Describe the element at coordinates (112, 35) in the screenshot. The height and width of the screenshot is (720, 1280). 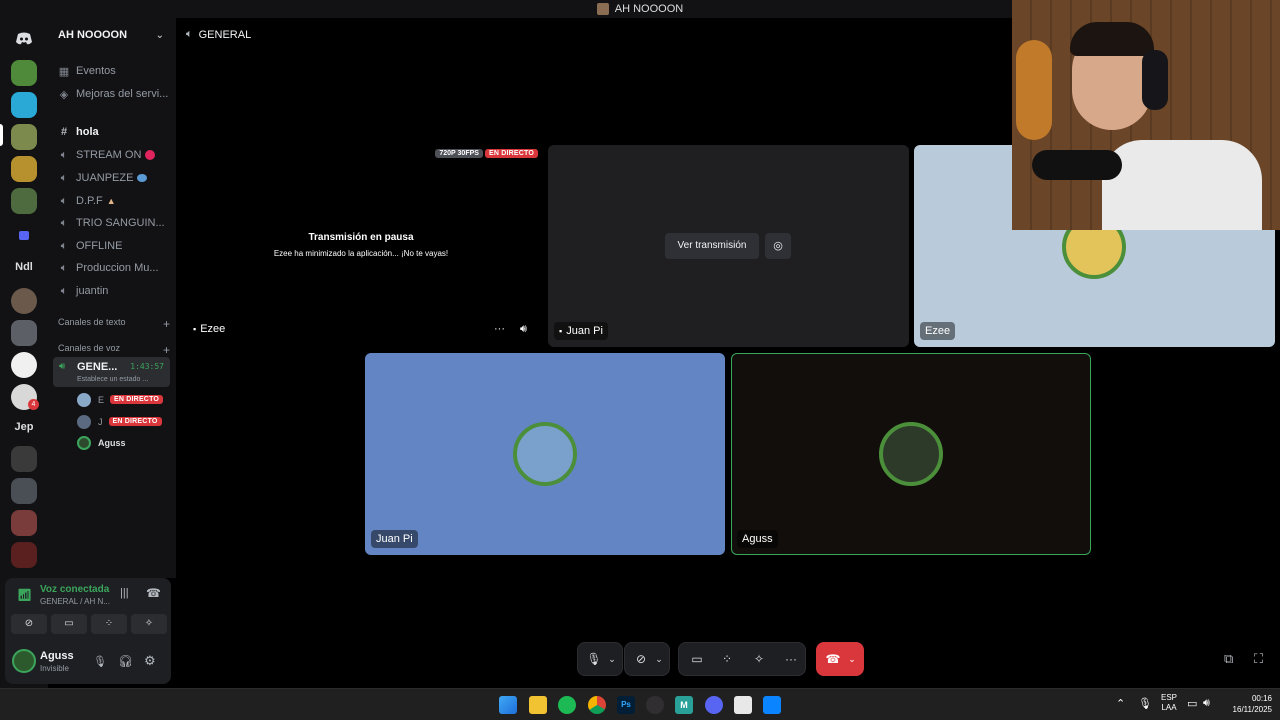
I see `server-header: AH NOOOON ⌄` at that location.